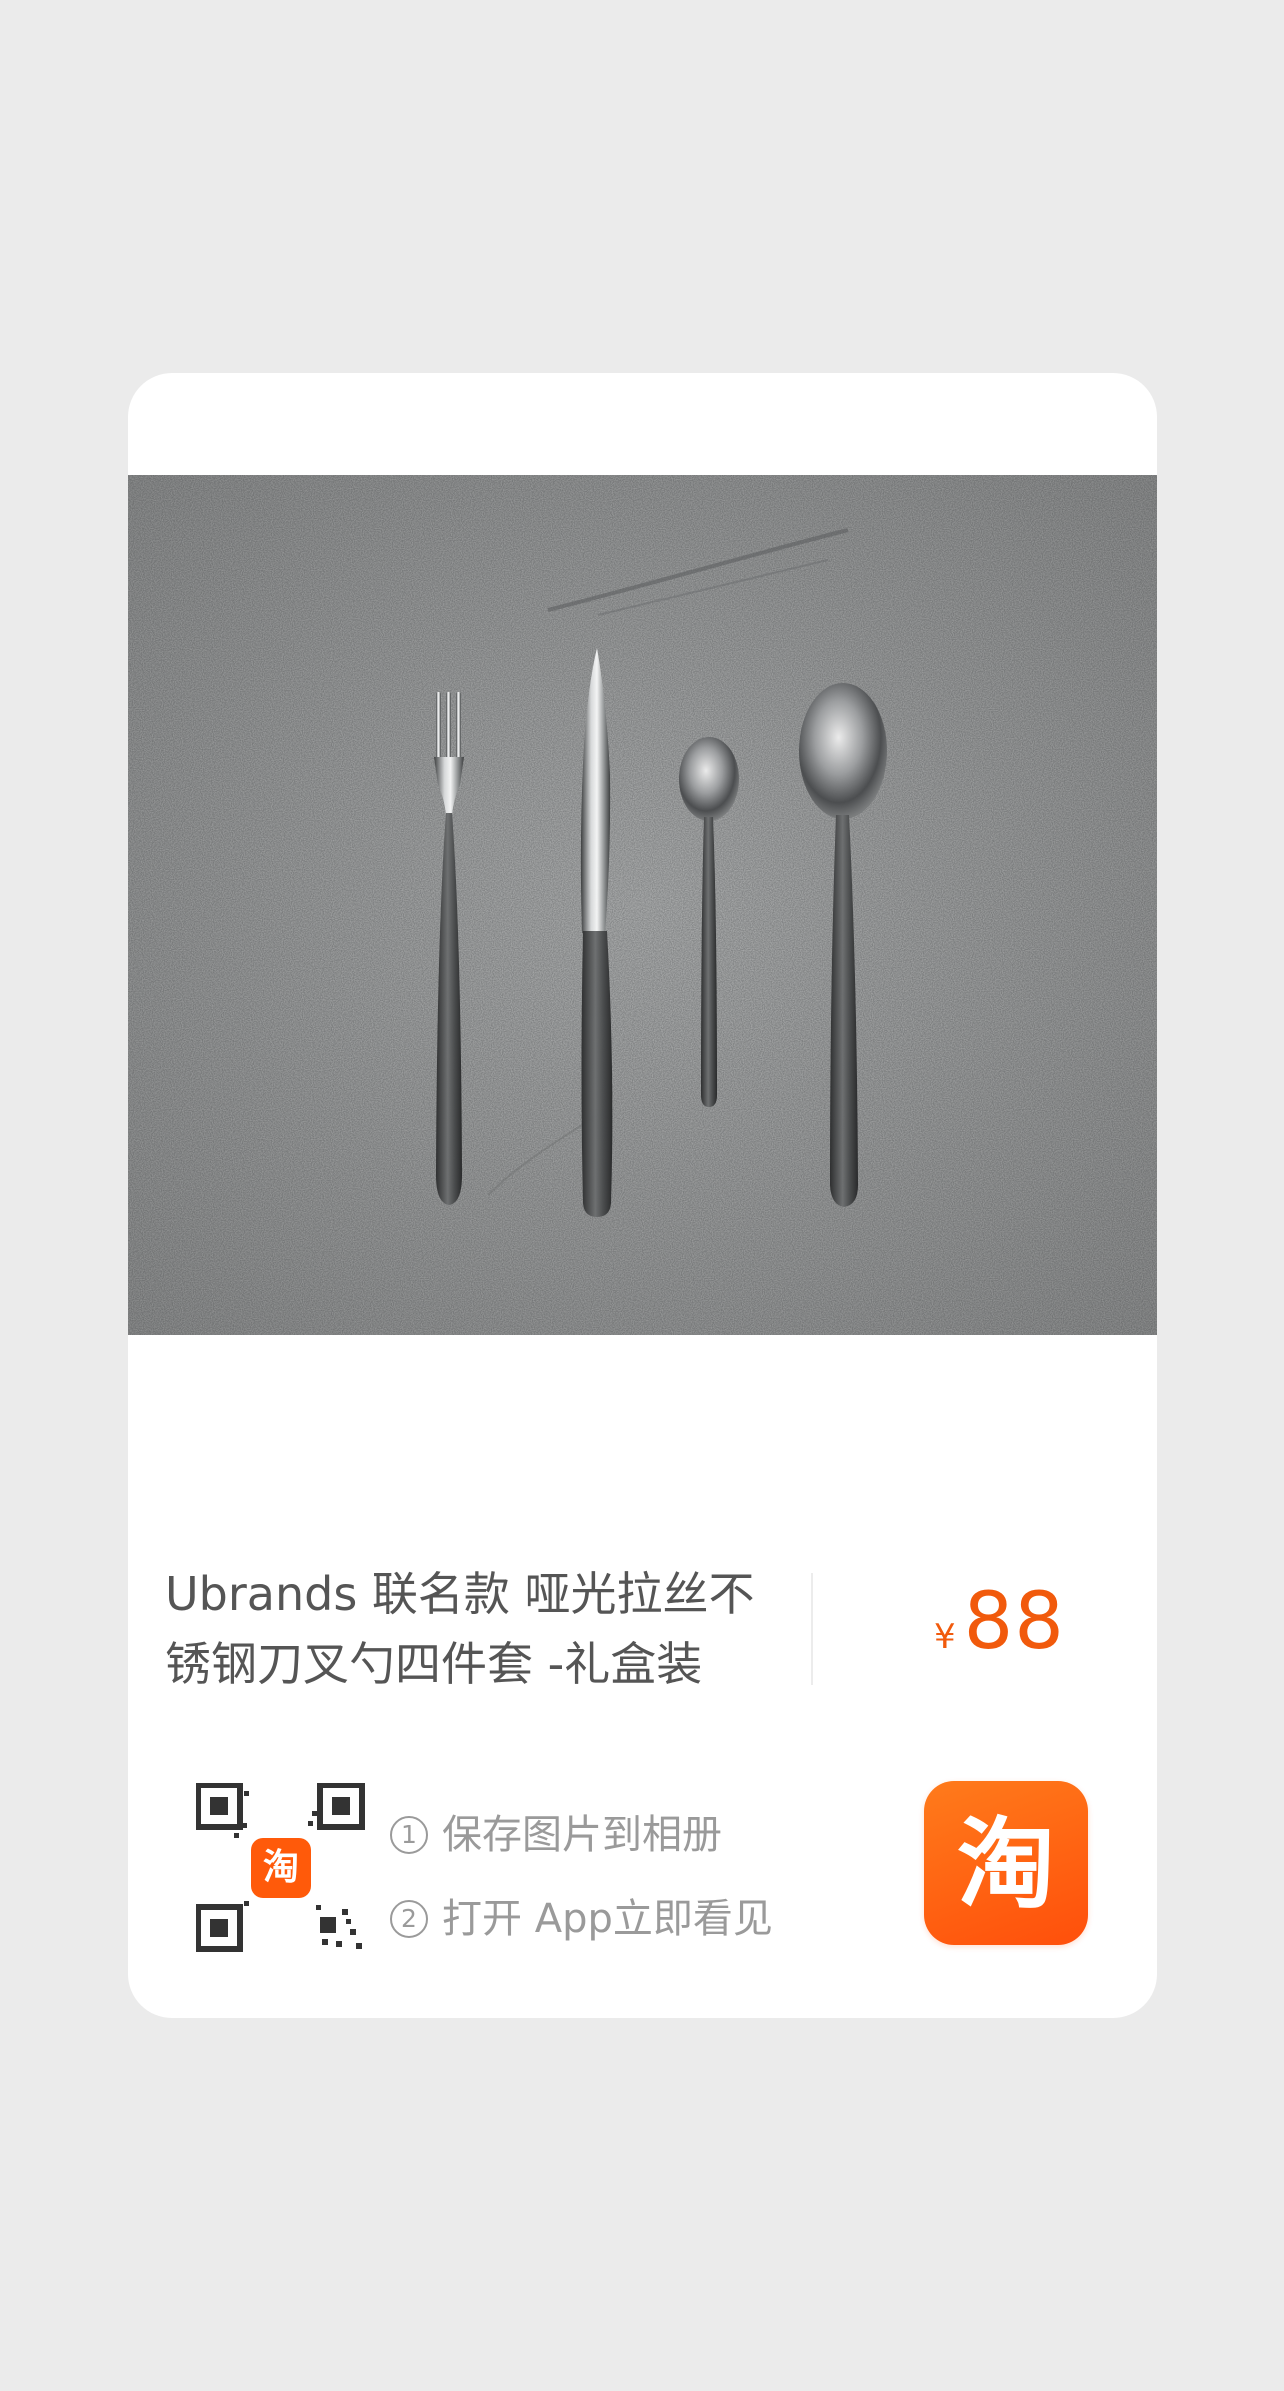  I want to click on divider, so click(812, 1629).